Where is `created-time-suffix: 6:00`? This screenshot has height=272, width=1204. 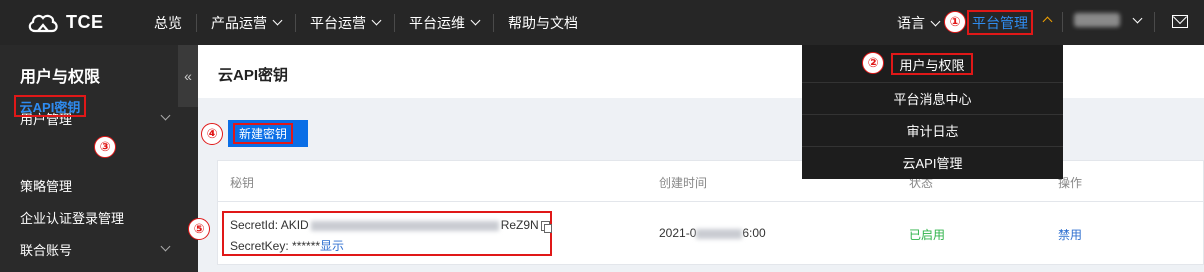
created-time-suffix: 6:00 is located at coordinates (754, 233).